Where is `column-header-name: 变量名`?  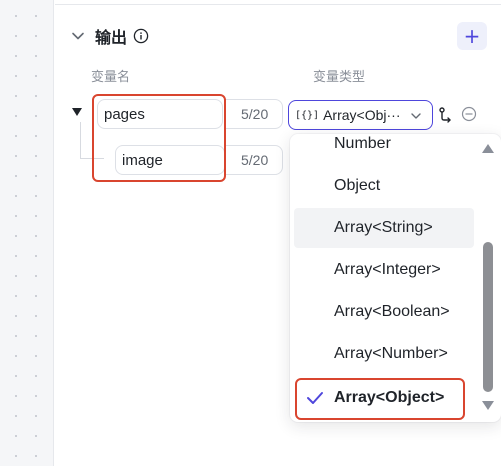
column-header-name: 变量名 is located at coordinates (111, 77).